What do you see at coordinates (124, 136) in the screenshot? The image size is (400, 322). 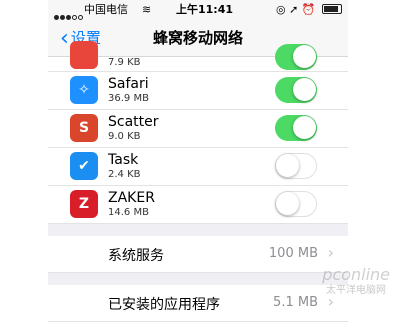 I see `app-size: 9.0 KB` at bounding box center [124, 136].